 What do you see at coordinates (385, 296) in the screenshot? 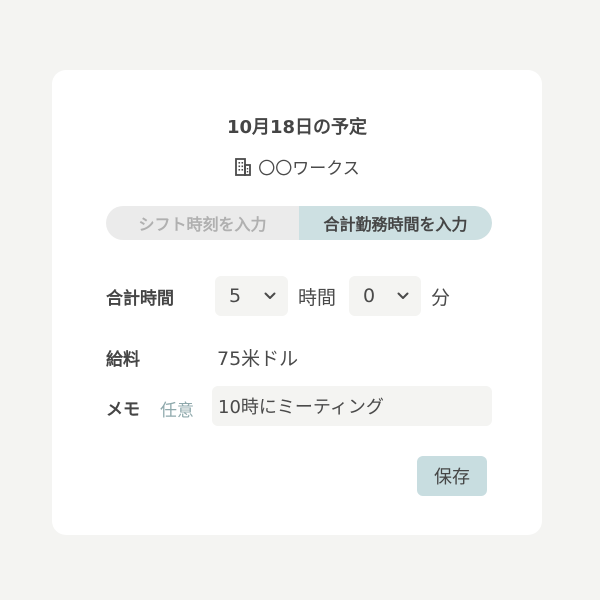
I see `minutes-select: 0` at bounding box center [385, 296].